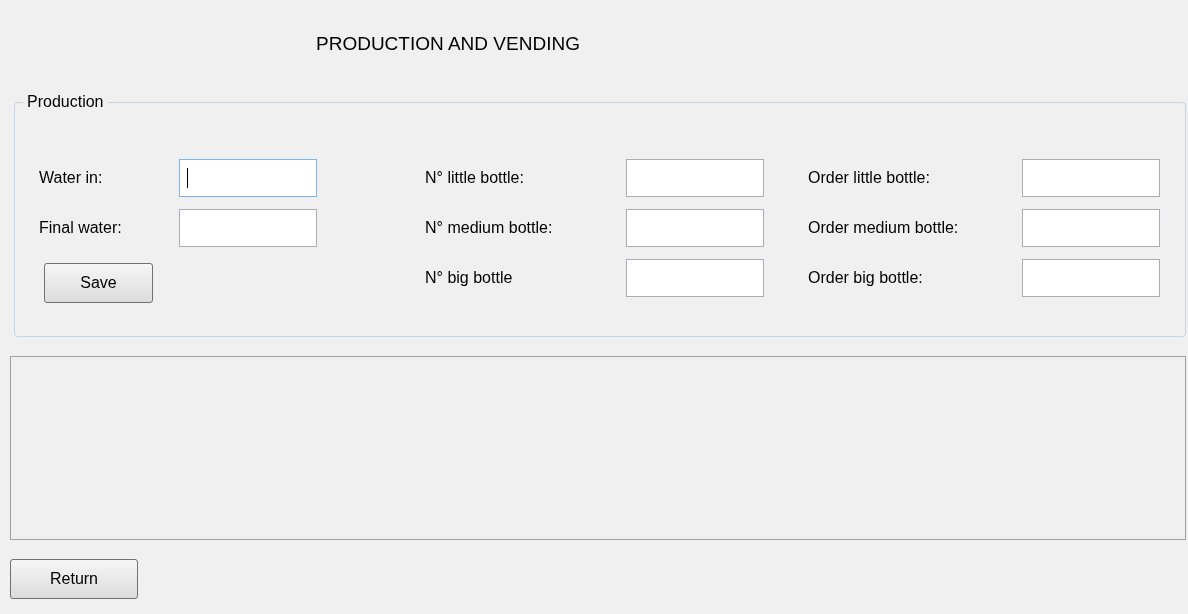 Image resolution: width=1188 pixels, height=614 pixels. What do you see at coordinates (869, 178) in the screenshot?
I see `field-label: Order little bottle:` at bounding box center [869, 178].